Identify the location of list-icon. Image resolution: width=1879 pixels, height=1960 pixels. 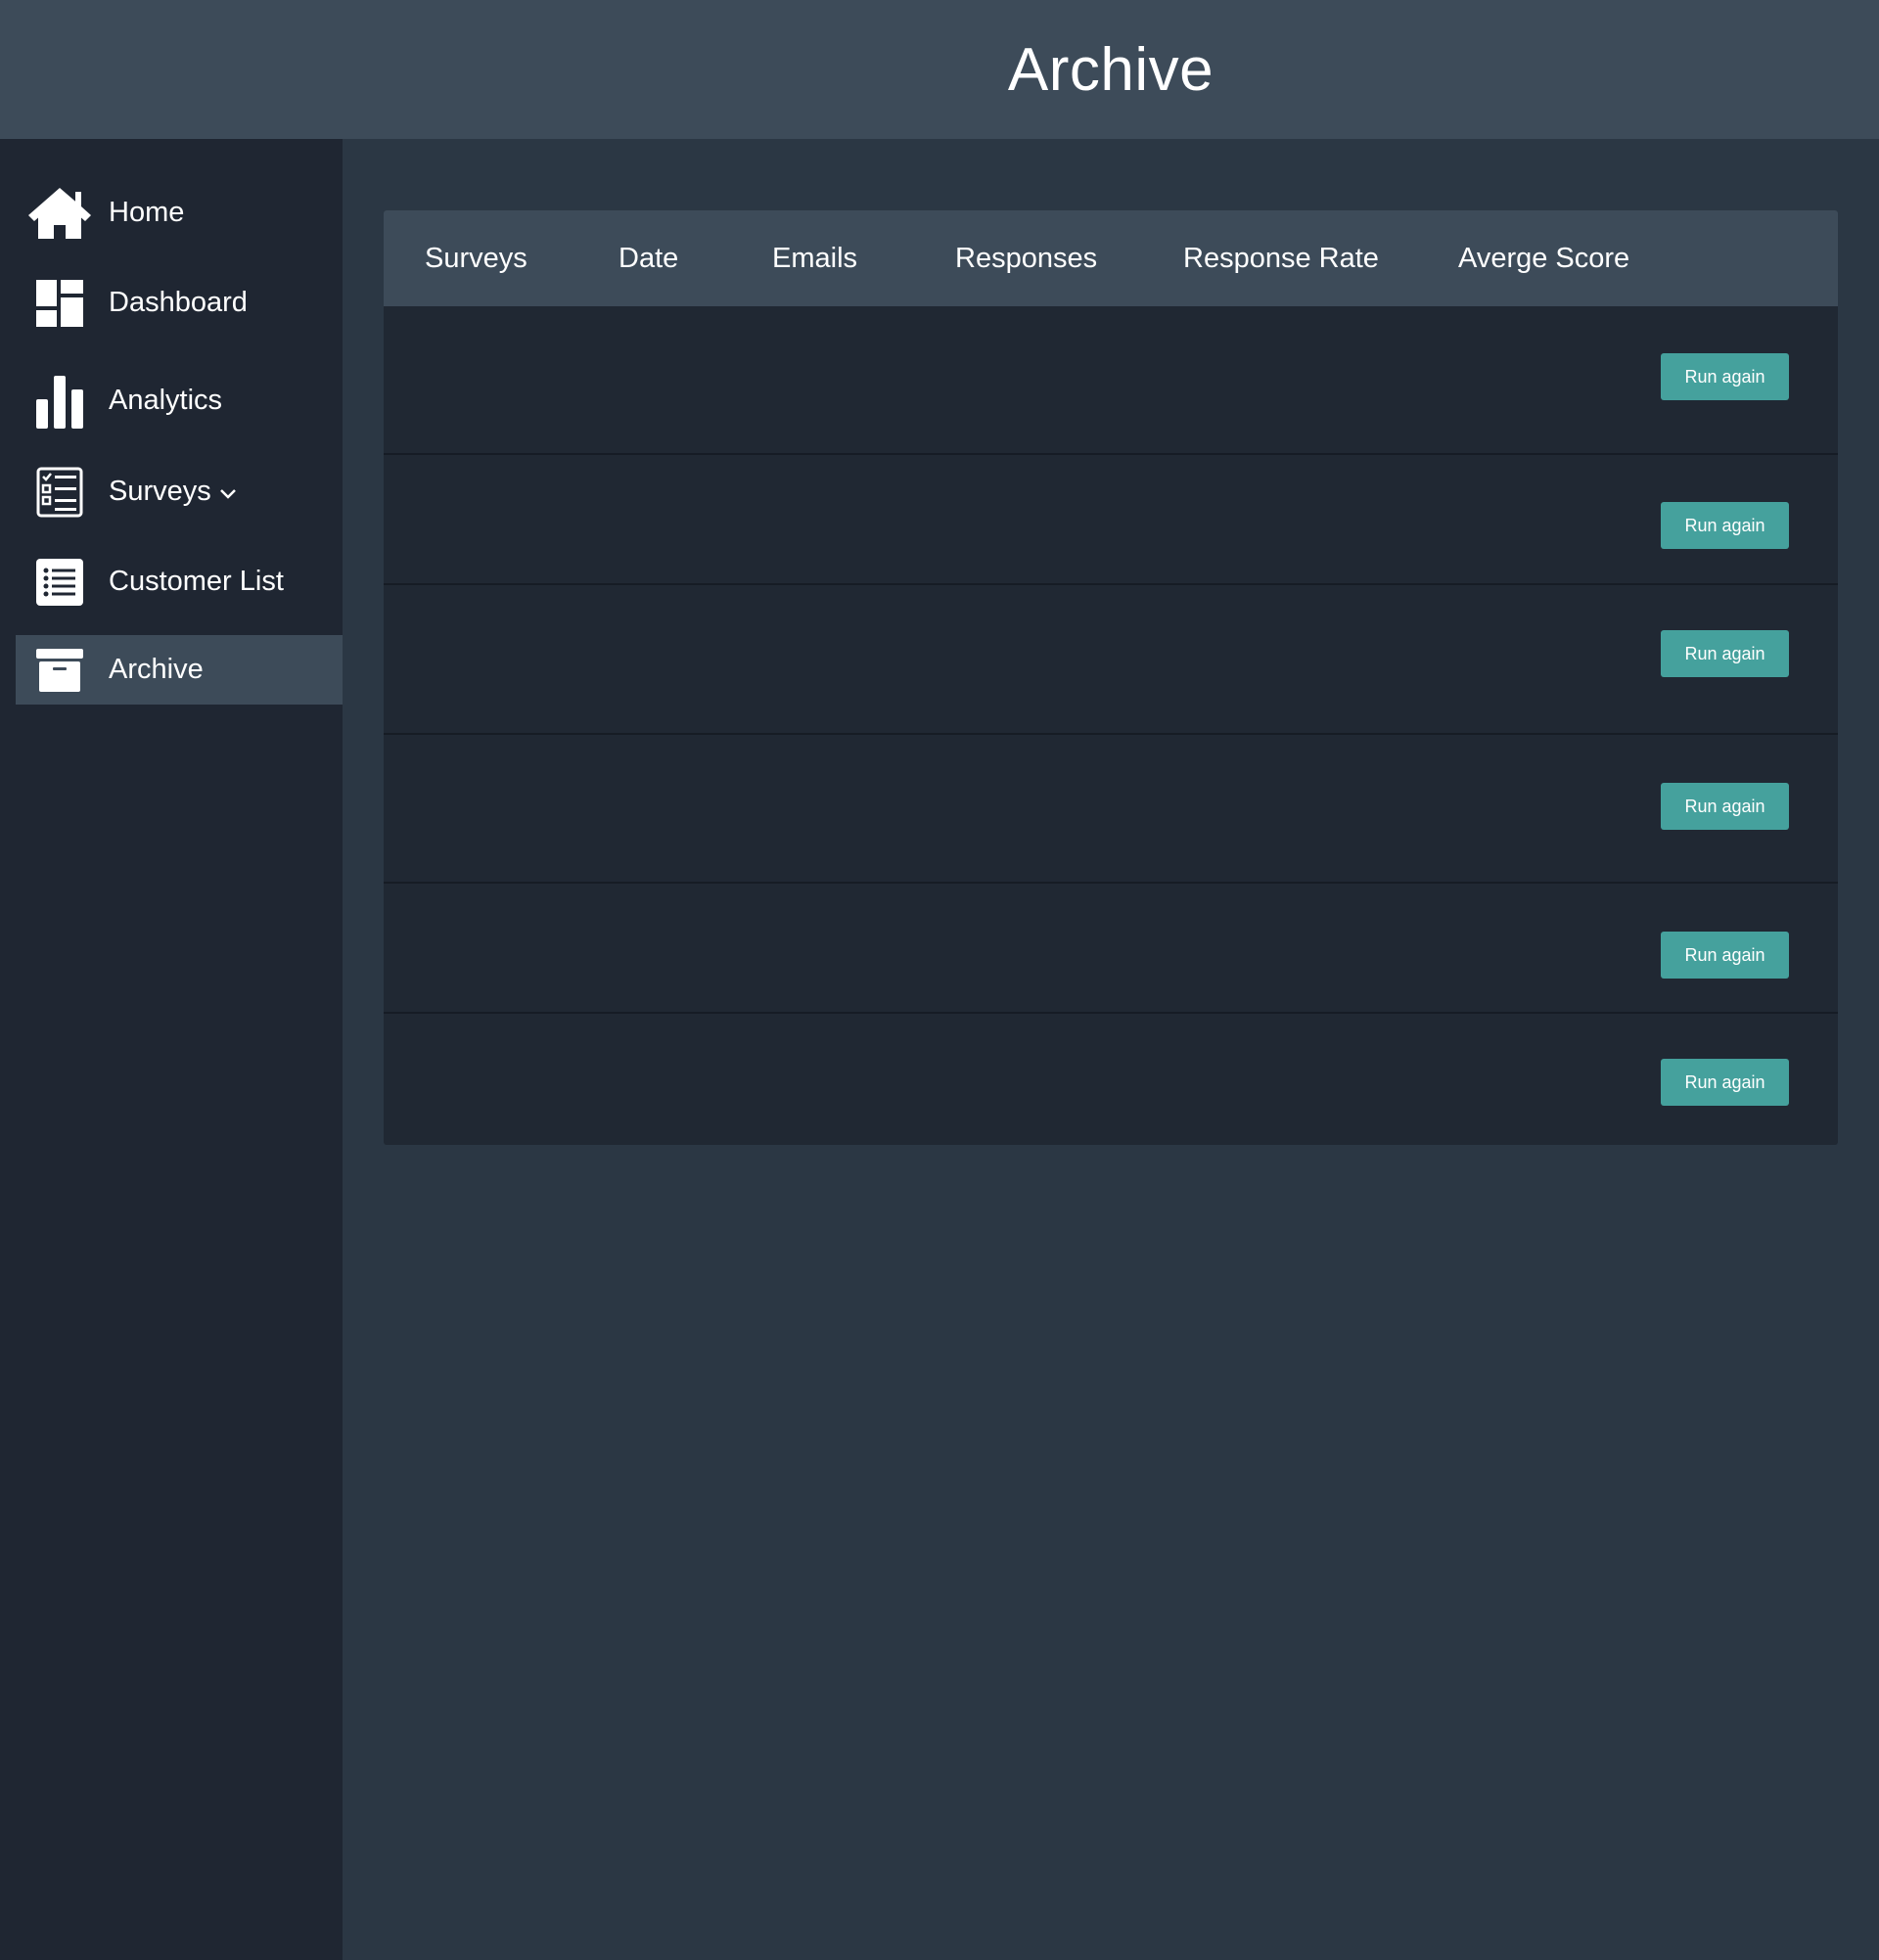
(59, 582).